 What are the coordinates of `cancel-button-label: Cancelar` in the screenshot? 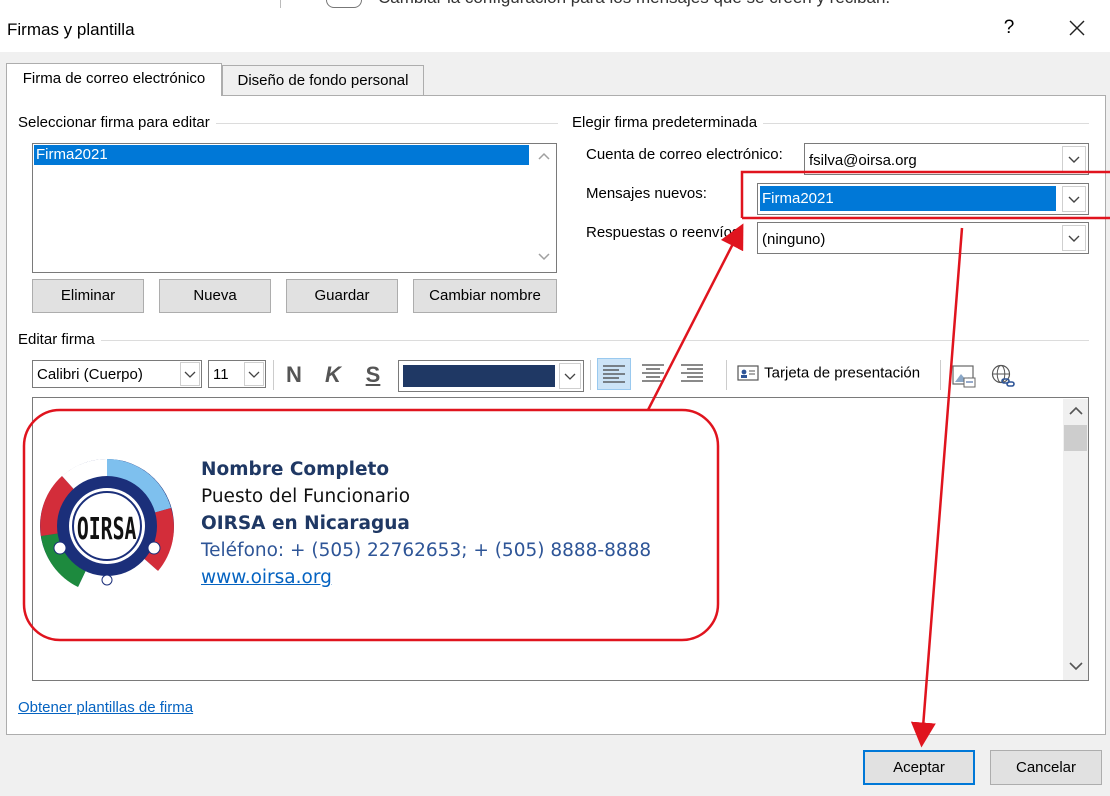 It's located at (1046, 767).